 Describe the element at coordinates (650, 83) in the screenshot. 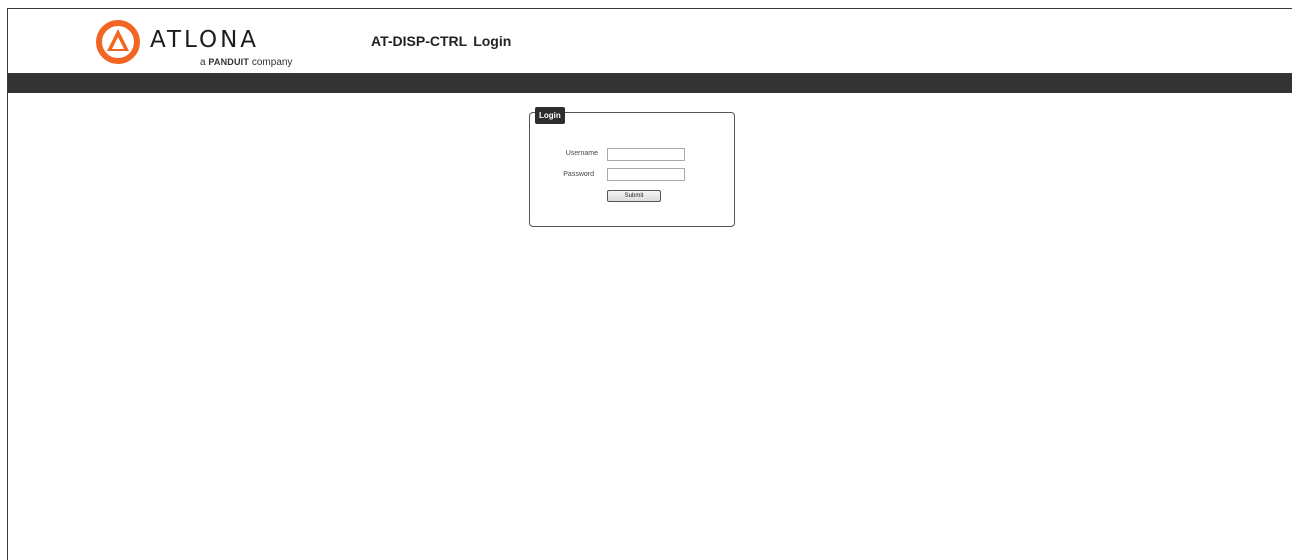

I see `nav-bar` at that location.